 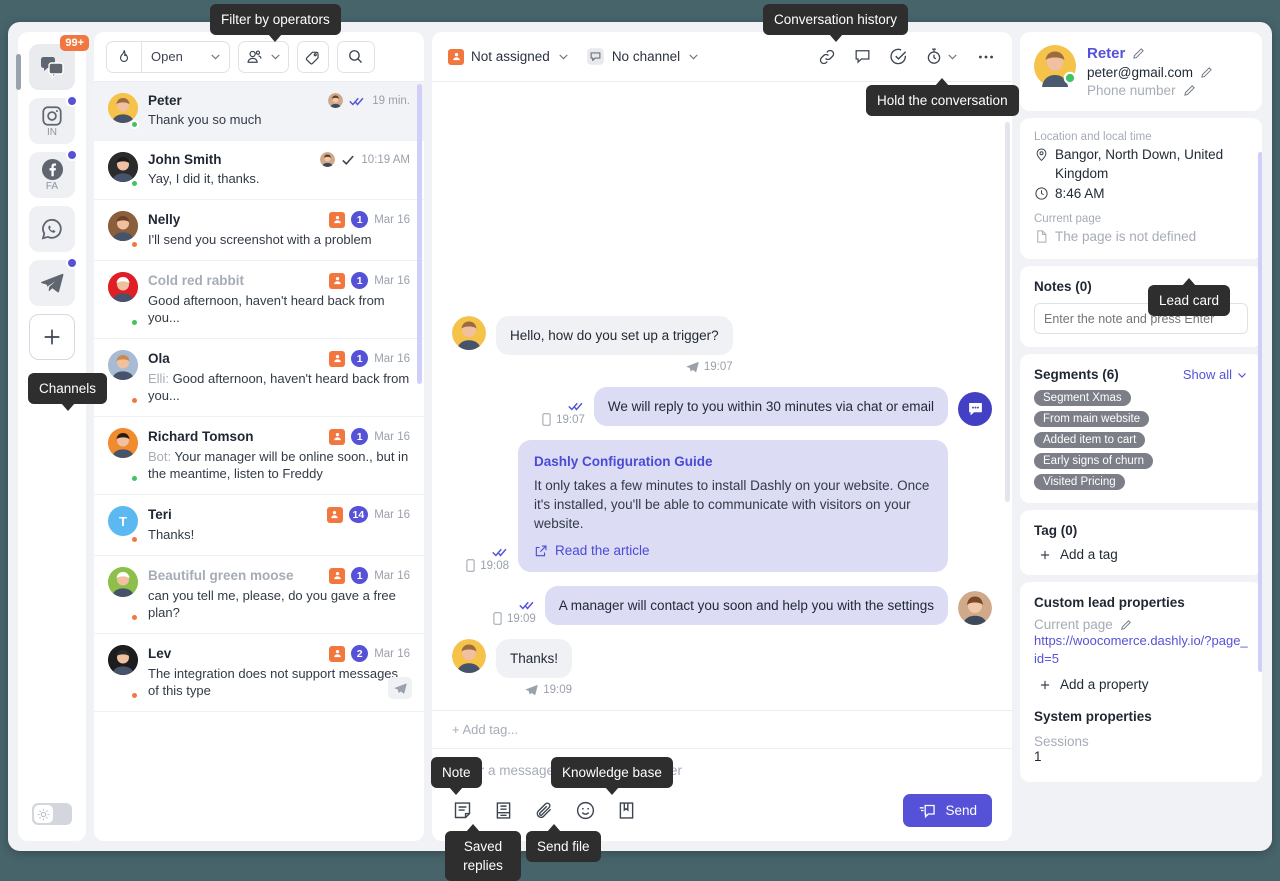 What do you see at coordinates (1041, 193) in the screenshot?
I see `clock-icon` at bounding box center [1041, 193].